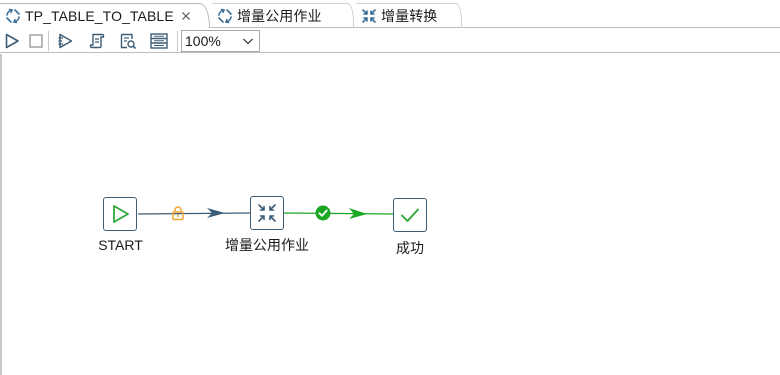 This screenshot has width=780, height=375. I want to click on success-node, so click(410, 215).